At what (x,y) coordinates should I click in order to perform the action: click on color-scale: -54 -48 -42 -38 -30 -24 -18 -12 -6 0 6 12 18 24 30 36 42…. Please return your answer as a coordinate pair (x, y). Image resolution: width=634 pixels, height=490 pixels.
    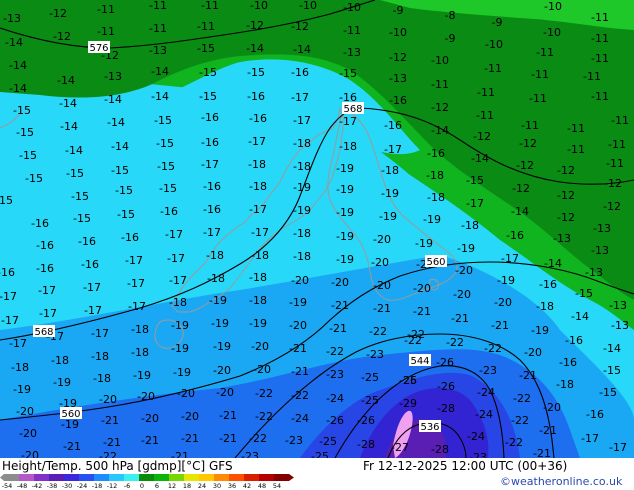
    Looking at the image, I should click on (147, 482).